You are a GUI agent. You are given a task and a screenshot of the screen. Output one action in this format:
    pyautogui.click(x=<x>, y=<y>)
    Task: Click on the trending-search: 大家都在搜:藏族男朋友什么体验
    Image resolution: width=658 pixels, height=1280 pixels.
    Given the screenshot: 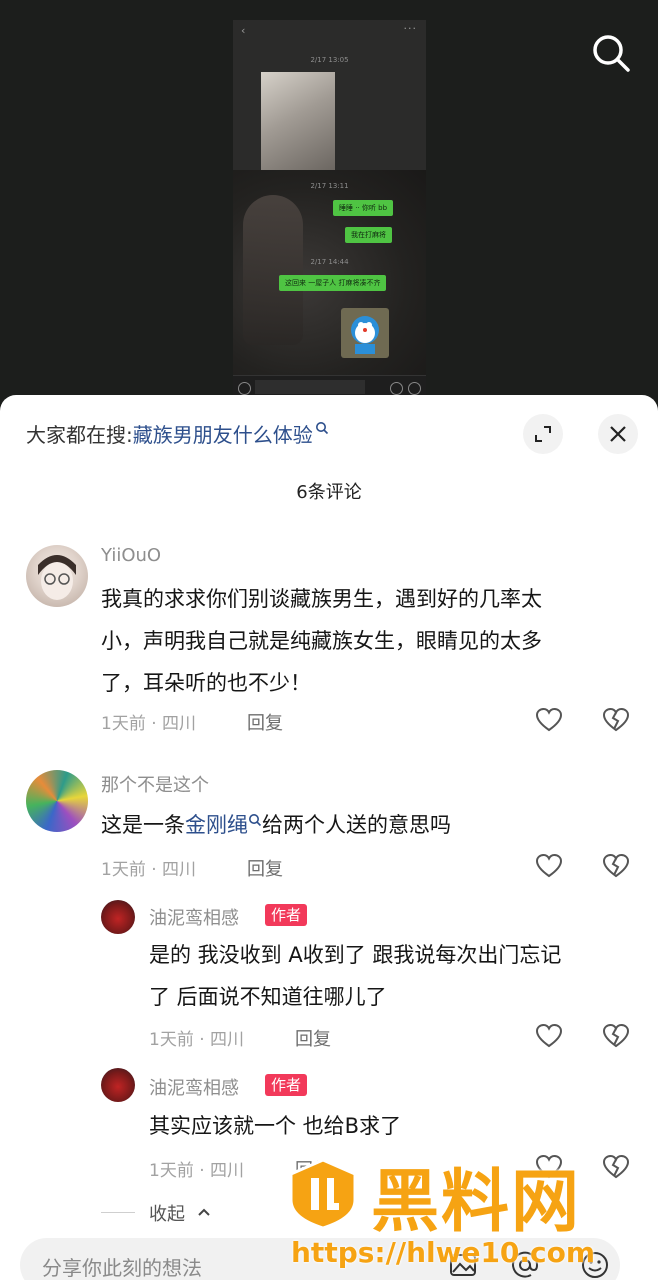 What is the action you would take?
    pyautogui.click(x=177, y=433)
    